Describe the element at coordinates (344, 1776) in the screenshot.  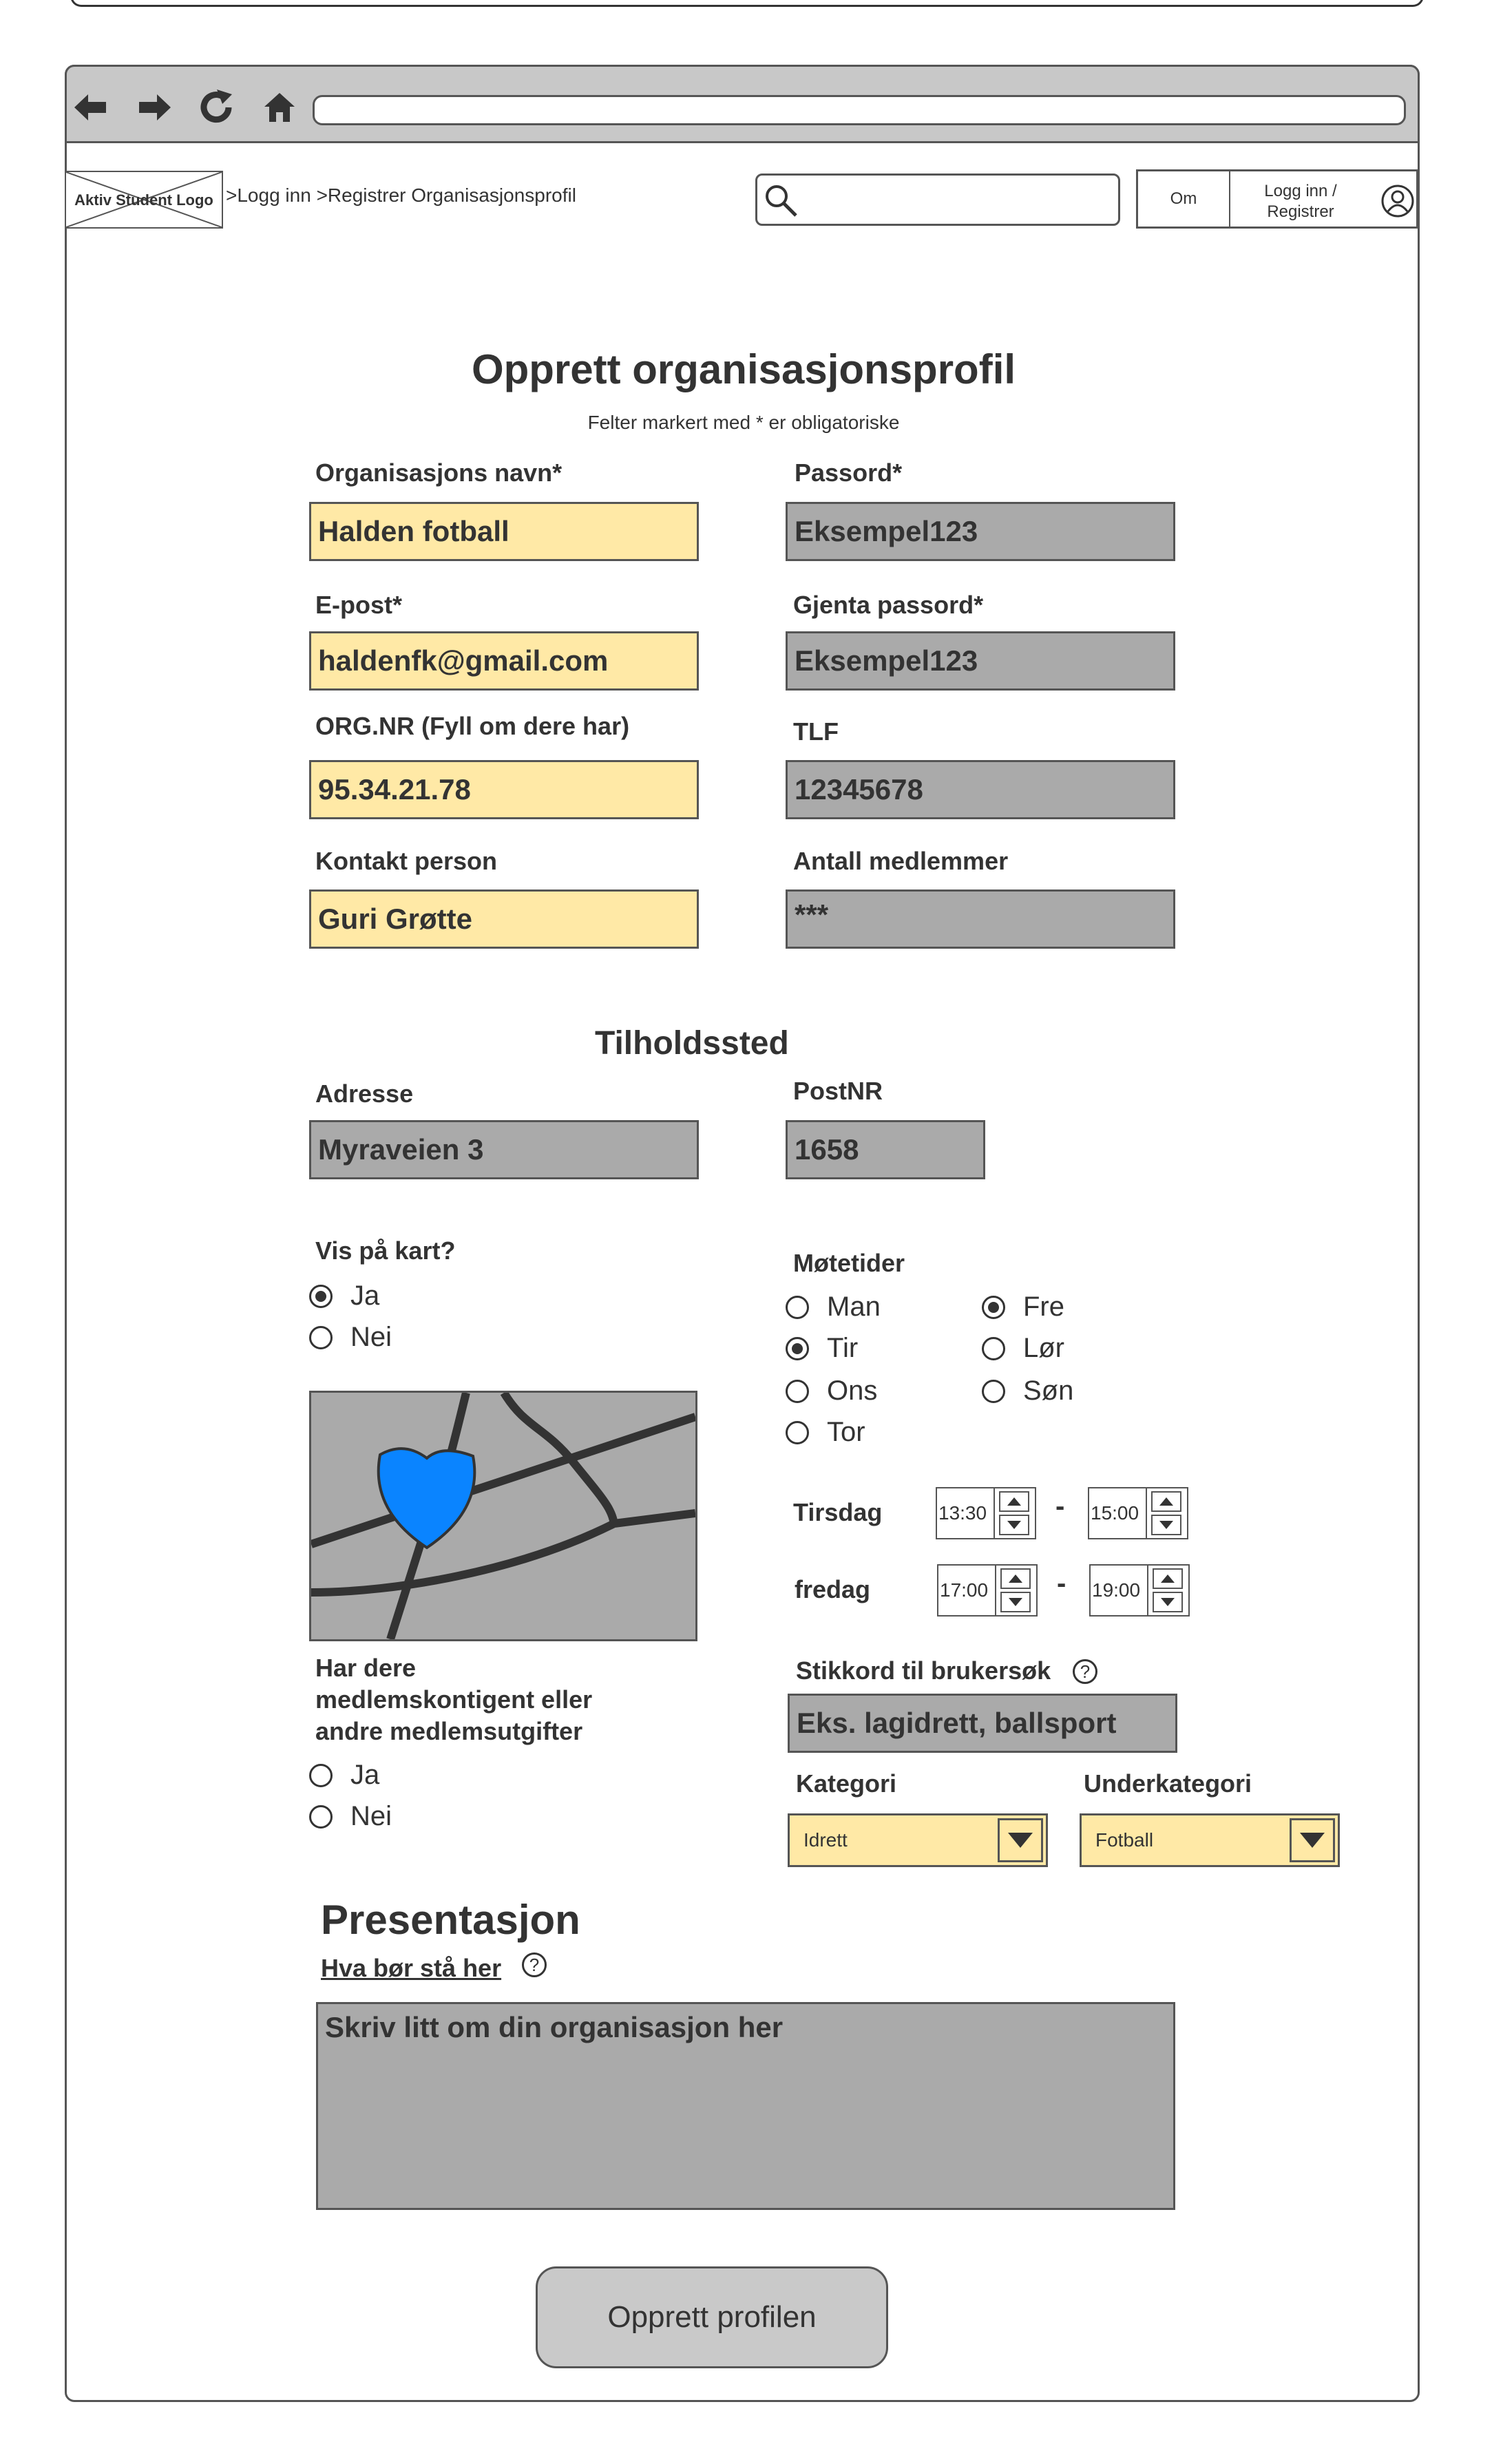
I see `fees-yes-radio: Ja` at that location.